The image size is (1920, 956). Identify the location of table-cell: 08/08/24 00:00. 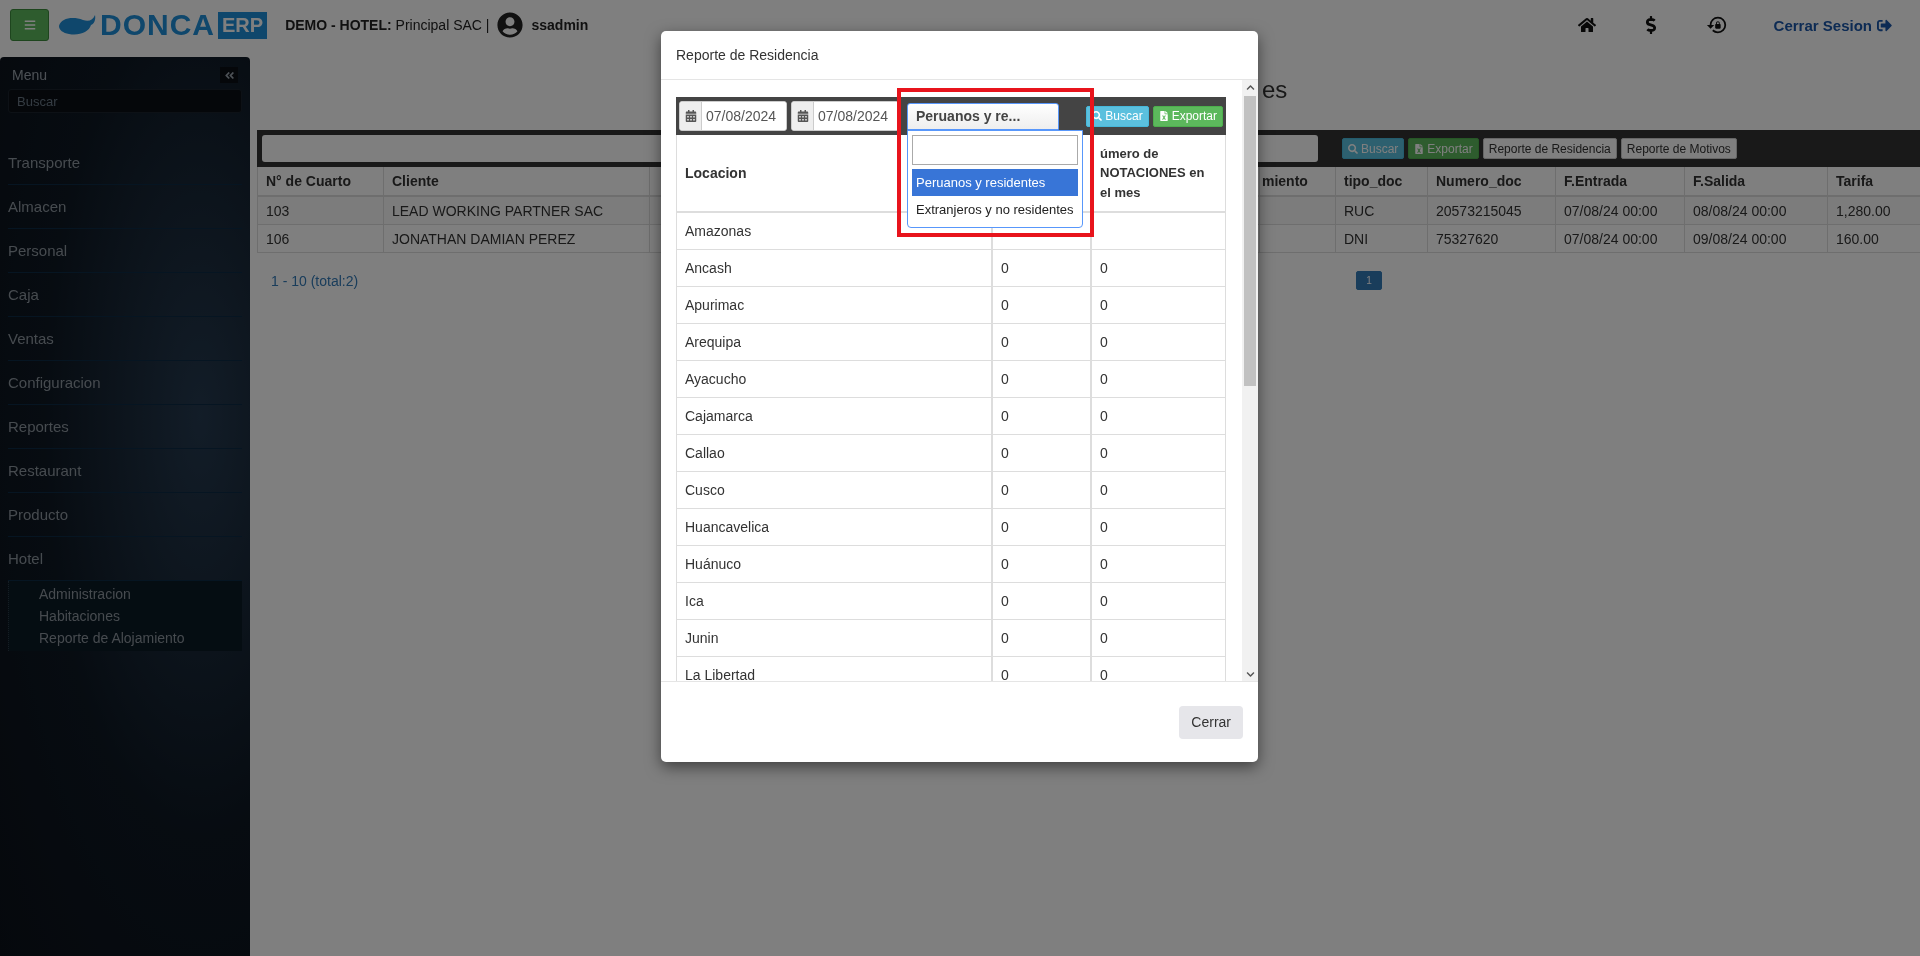
(1755, 211).